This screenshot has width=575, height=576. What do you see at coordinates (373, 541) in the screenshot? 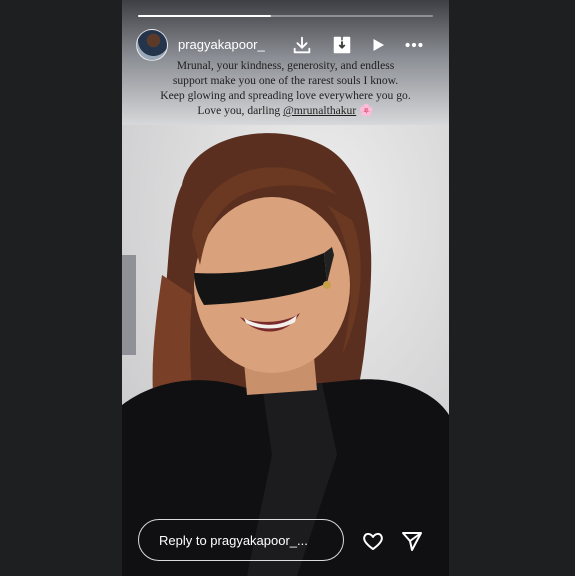
I see `heart-icon` at bounding box center [373, 541].